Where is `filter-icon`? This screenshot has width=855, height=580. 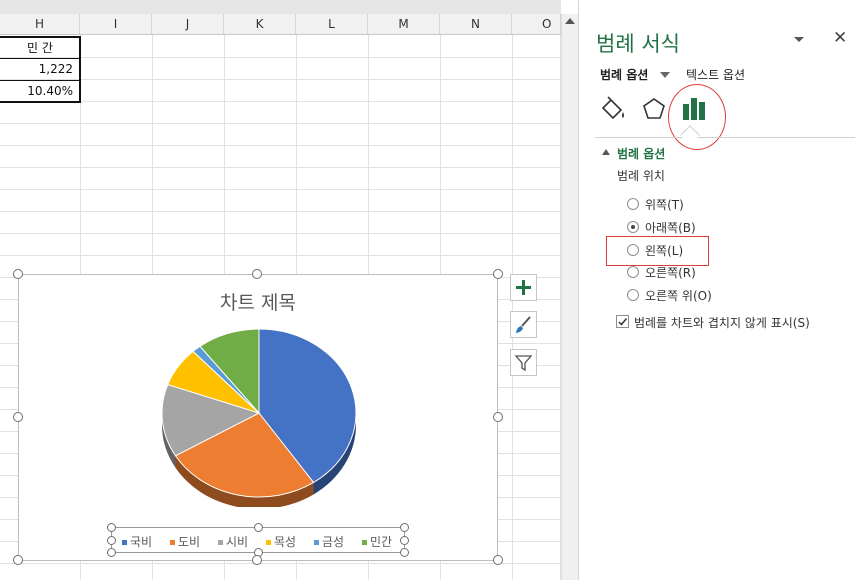 filter-icon is located at coordinates (523, 363).